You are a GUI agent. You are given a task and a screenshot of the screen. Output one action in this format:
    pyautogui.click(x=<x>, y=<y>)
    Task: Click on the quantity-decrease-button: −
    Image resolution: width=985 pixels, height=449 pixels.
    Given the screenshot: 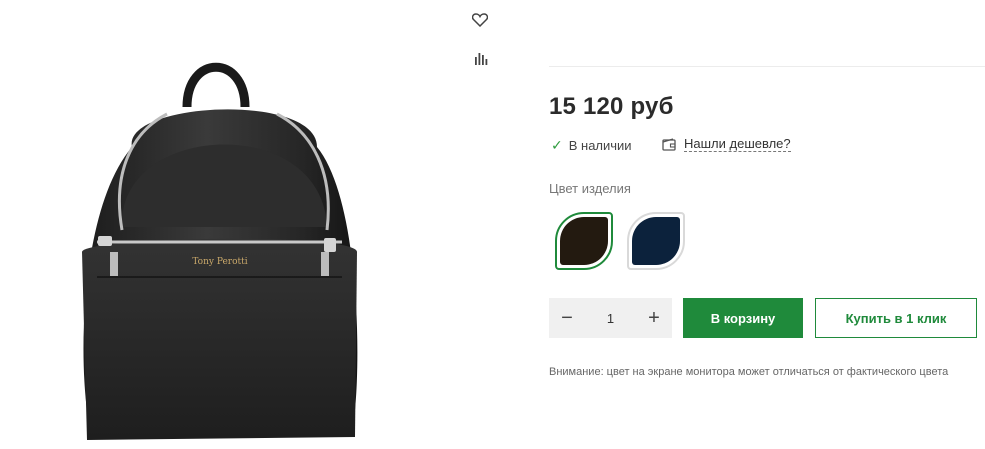 What is the action you would take?
    pyautogui.click(x=567, y=318)
    